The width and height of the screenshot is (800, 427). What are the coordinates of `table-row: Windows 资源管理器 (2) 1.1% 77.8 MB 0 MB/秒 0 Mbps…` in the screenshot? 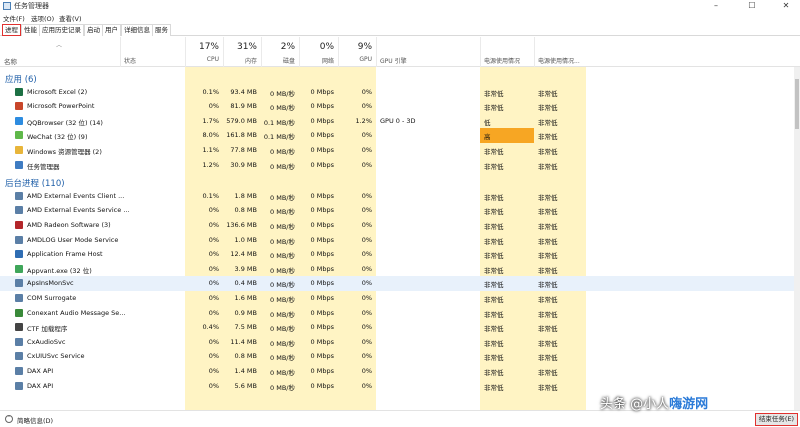 It's located at (397, 150).